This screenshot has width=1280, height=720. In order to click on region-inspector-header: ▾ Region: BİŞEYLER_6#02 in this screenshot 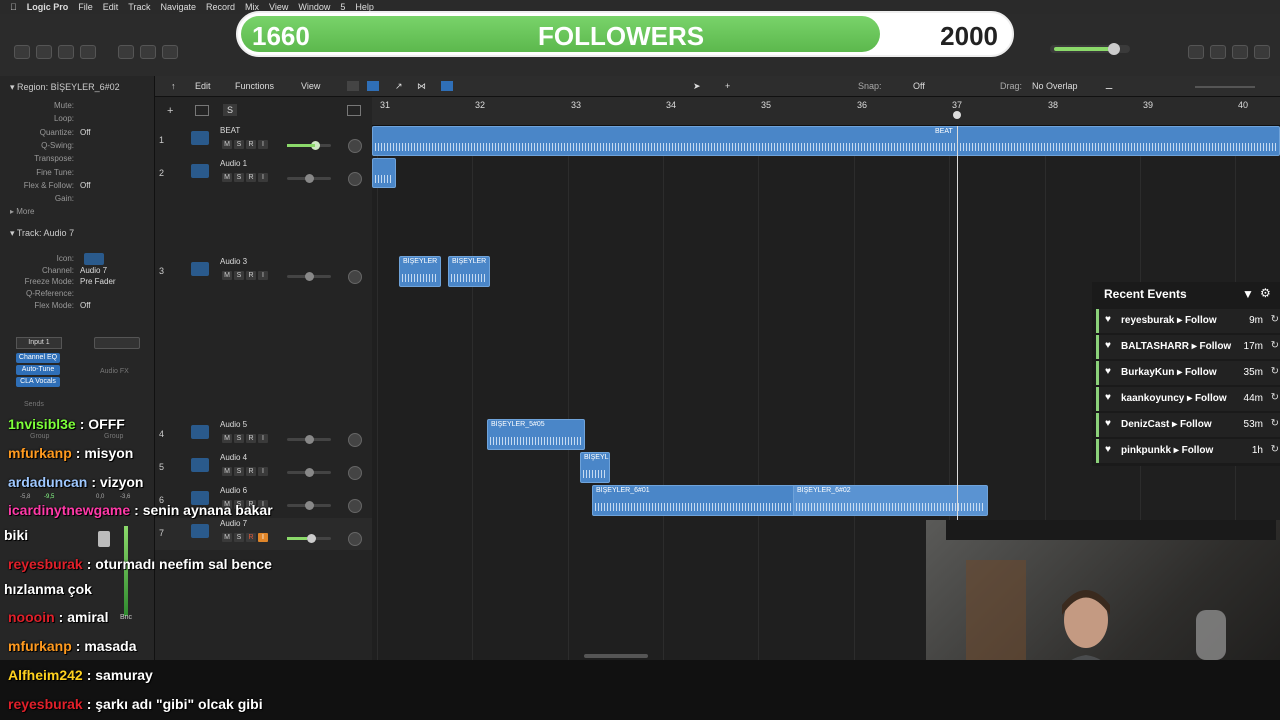, I will do `click(65, 87)`.